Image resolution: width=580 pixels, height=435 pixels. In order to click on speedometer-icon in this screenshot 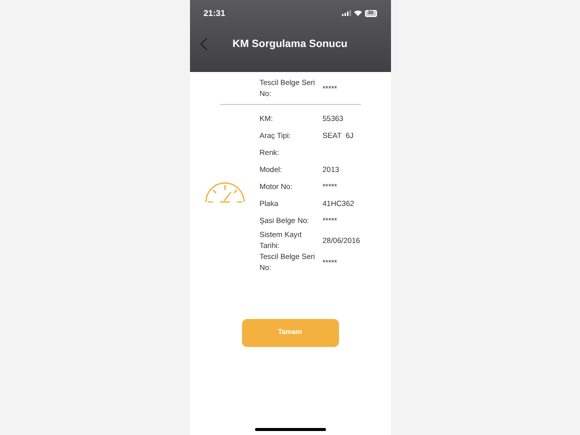, I will do `click(225, 191)`.